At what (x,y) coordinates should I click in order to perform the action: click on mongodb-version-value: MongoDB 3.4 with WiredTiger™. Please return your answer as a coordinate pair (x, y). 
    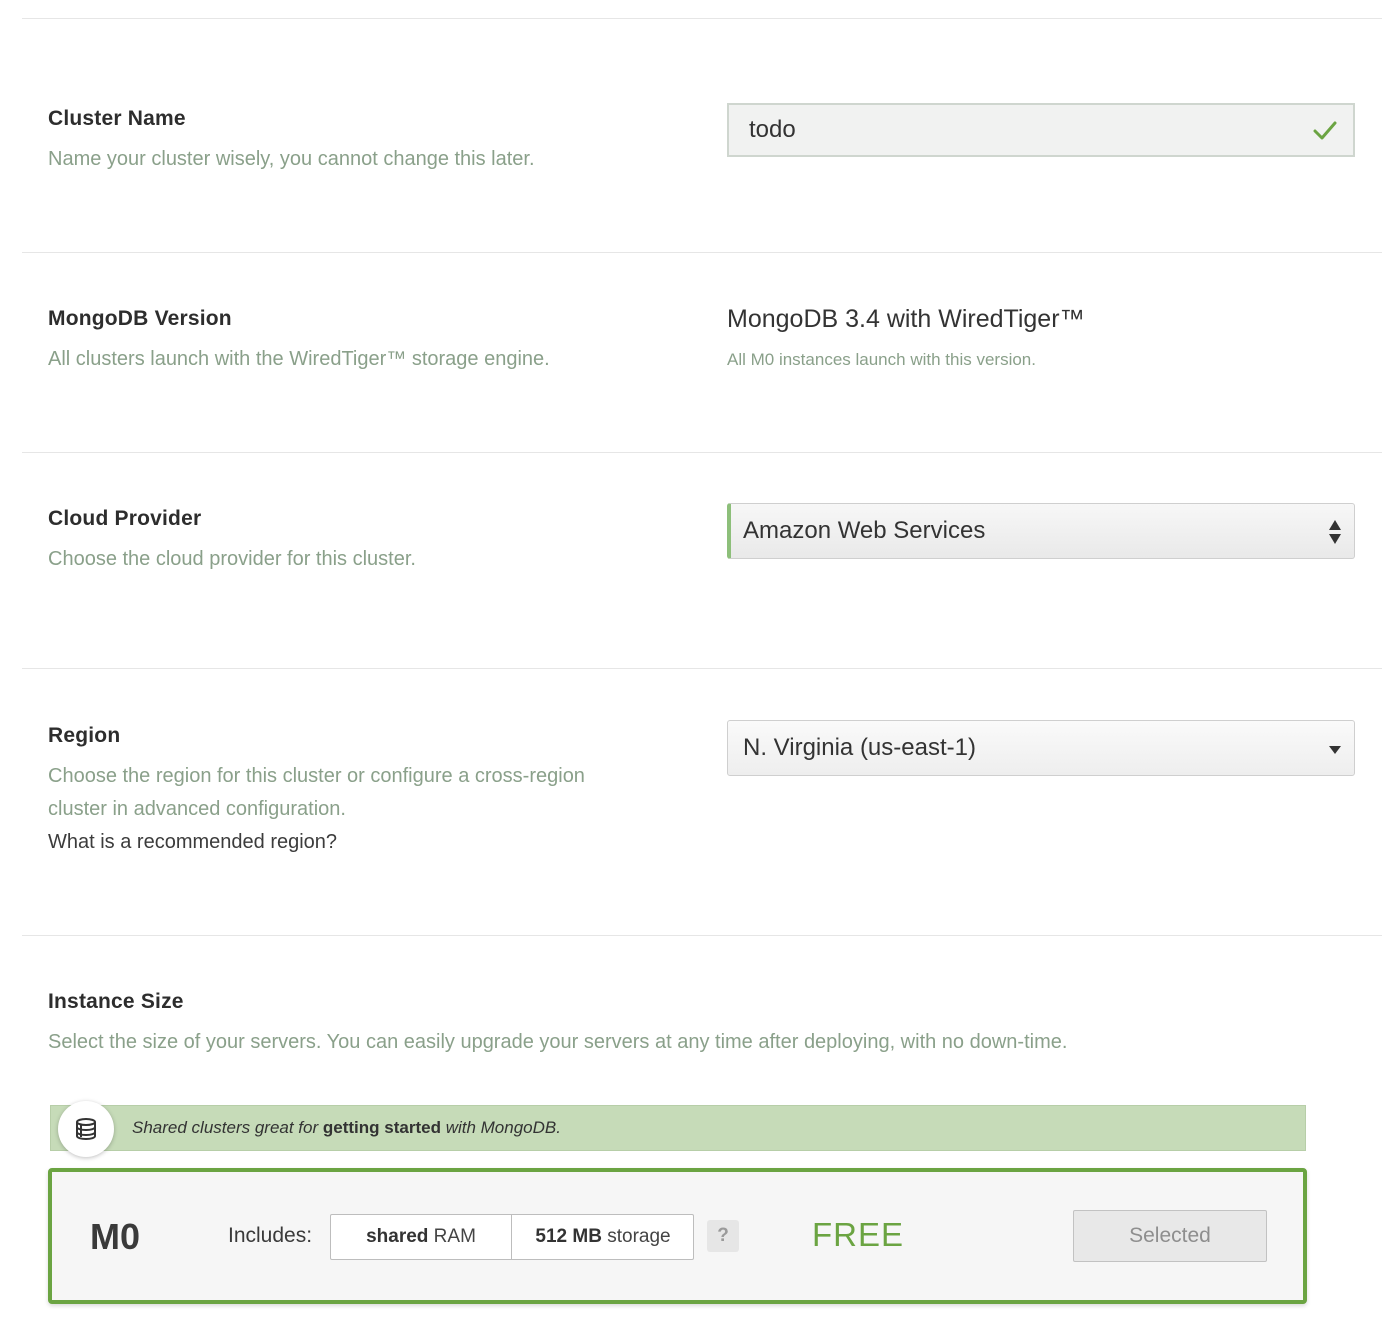
    Looking at the image, I should click on (906, 319).